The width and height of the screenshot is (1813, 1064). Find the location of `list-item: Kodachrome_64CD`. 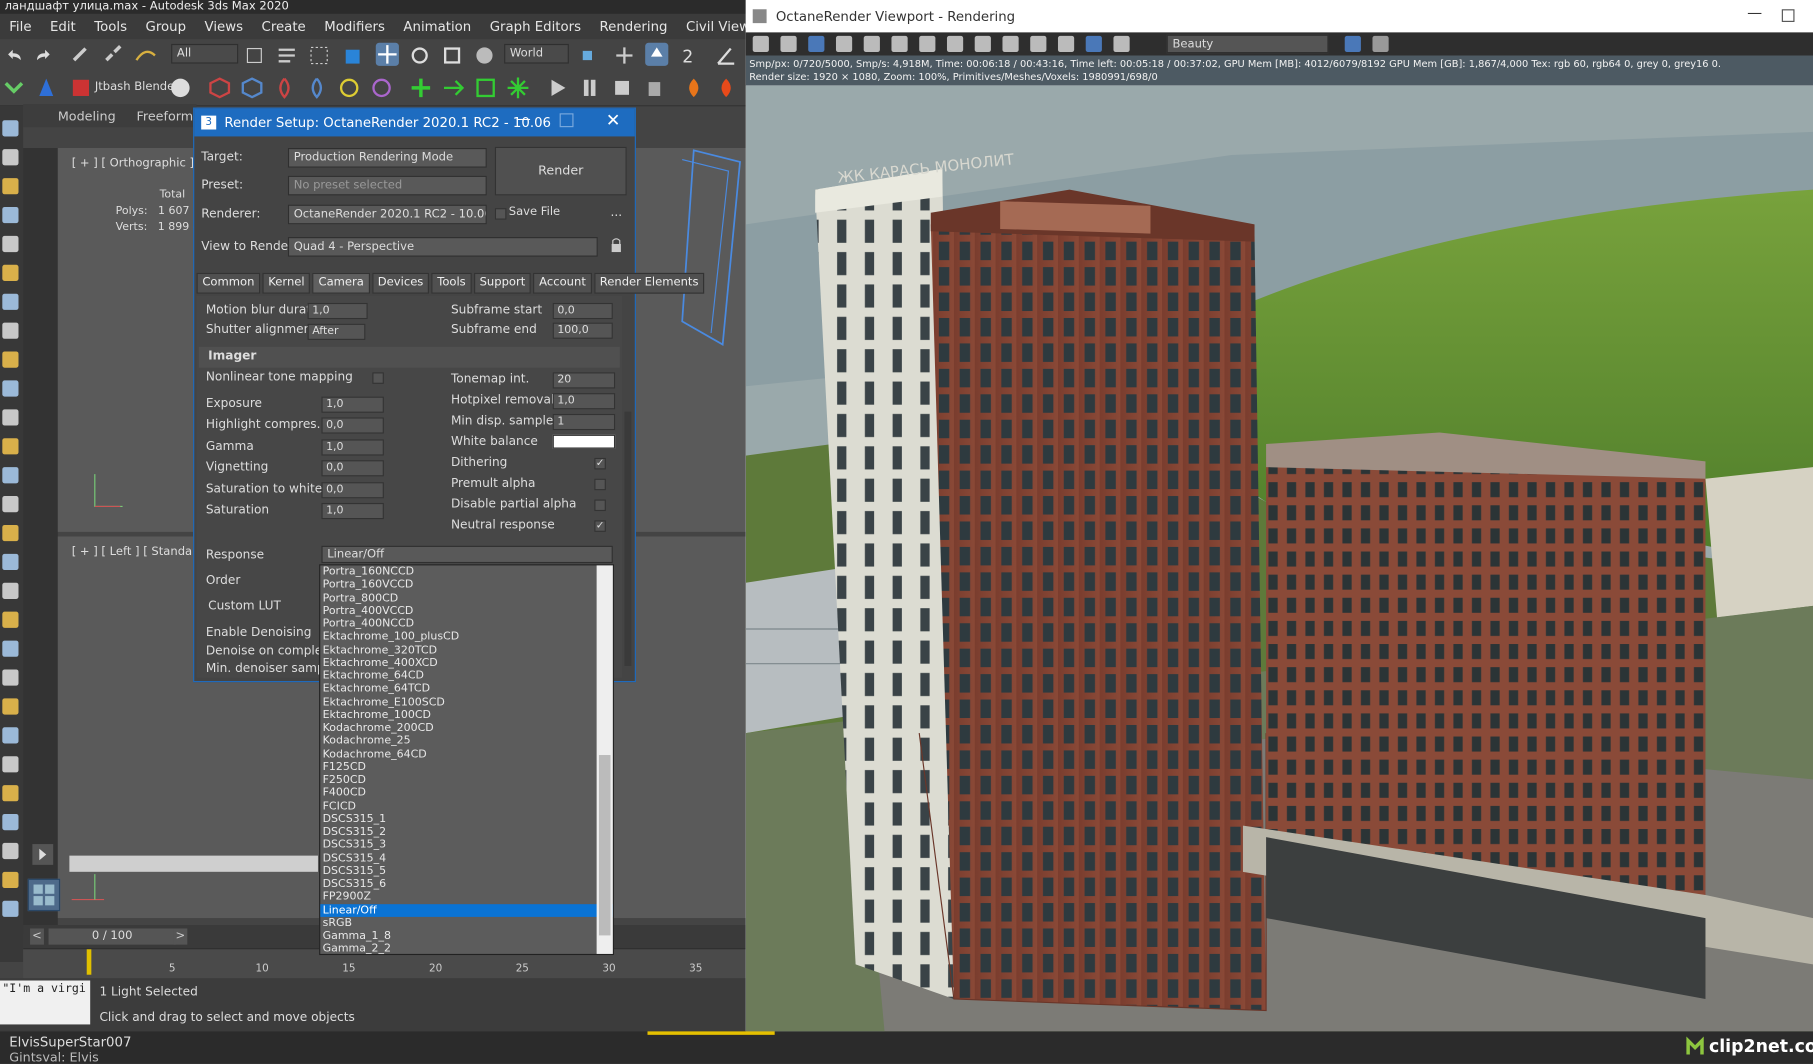

list-item: Kodachrome_64CD is located at coordinates (466, 754).